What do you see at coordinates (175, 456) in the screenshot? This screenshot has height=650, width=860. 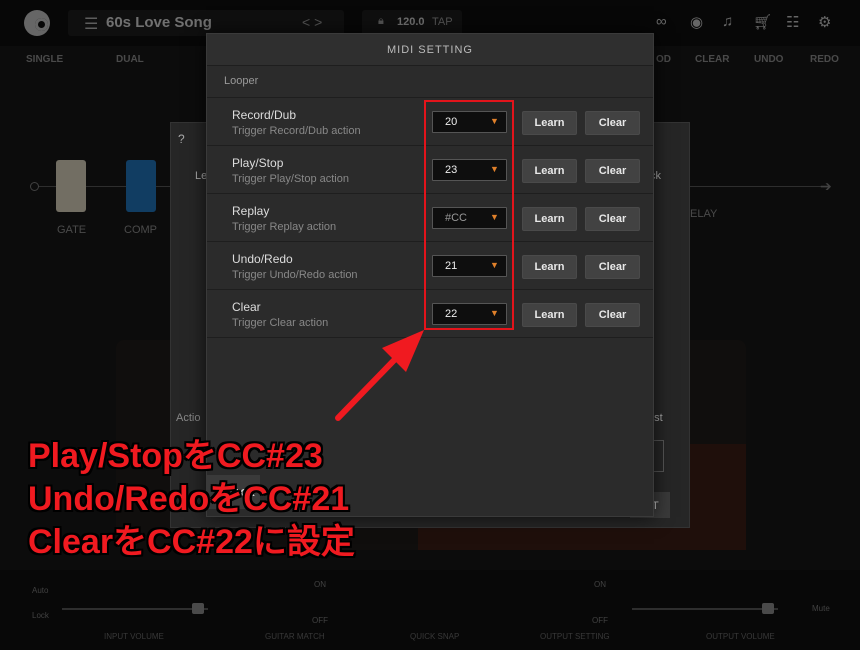 I see `annotation-line-1: Play/StopをCC#23` at bounding box center [175, 456].